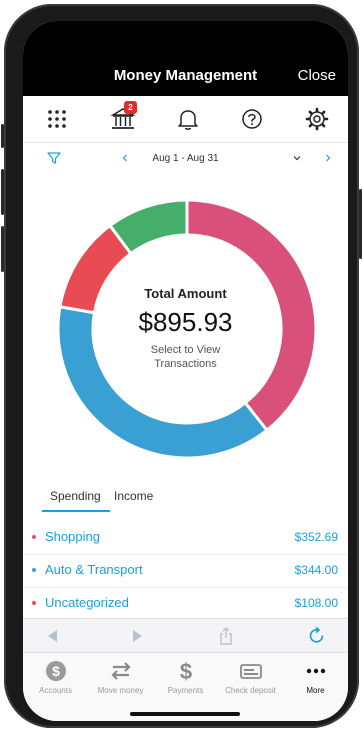 This screenshot has height=732, width=363. Describe the element at coordinates (185, 538) in the screenshot. I see `list-item: Shopping $352.69` at that location.